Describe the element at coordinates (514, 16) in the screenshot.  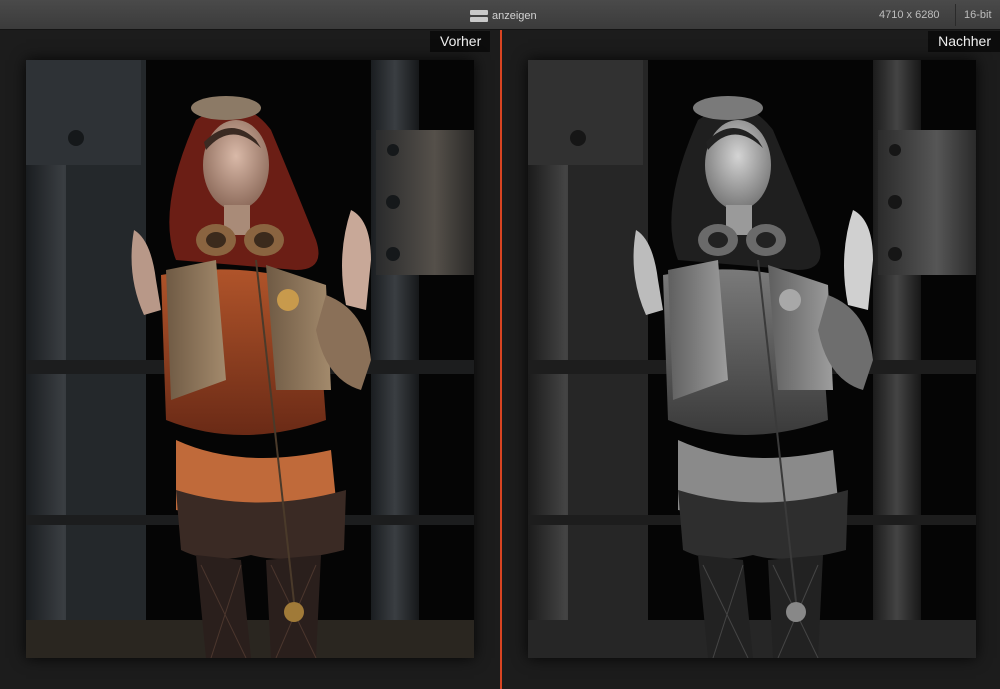
I see `compare-view-label: anzeigen` at that location.